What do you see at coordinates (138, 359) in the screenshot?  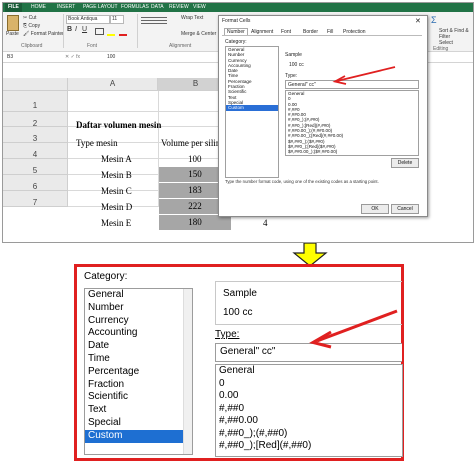 I see `zoom-category-item: Time` at bounding box center [138, 359].